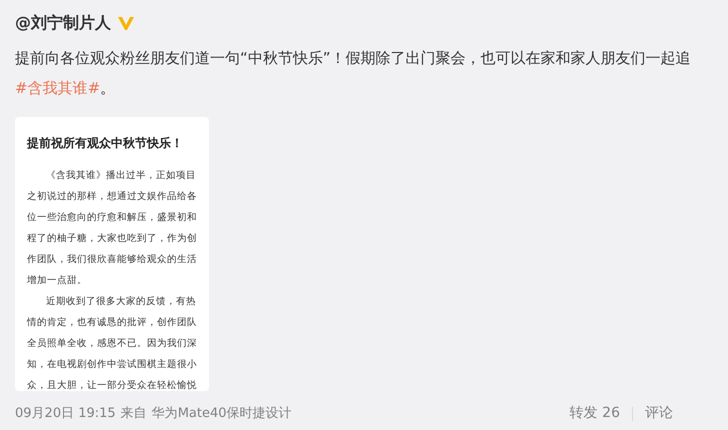 The height and width of the screenshot is (430, 728). I want to click on post-text: 提前向各位观众粉丝朋友们道一句“中秋节快乐”！假期除了出门聚会，也可以在家和家人朋友们一起追 #含我其谁#。, so click(353, 73).